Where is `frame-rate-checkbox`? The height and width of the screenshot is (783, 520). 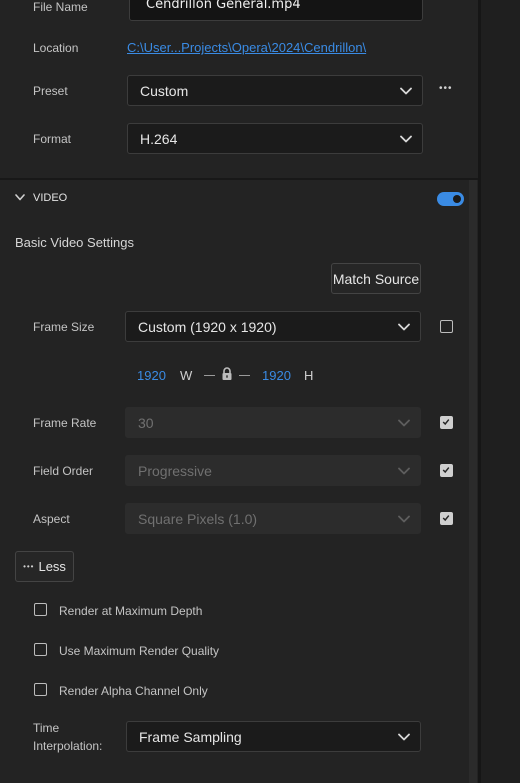
frame-rate-checkbox is located at coordinates (446, 422).